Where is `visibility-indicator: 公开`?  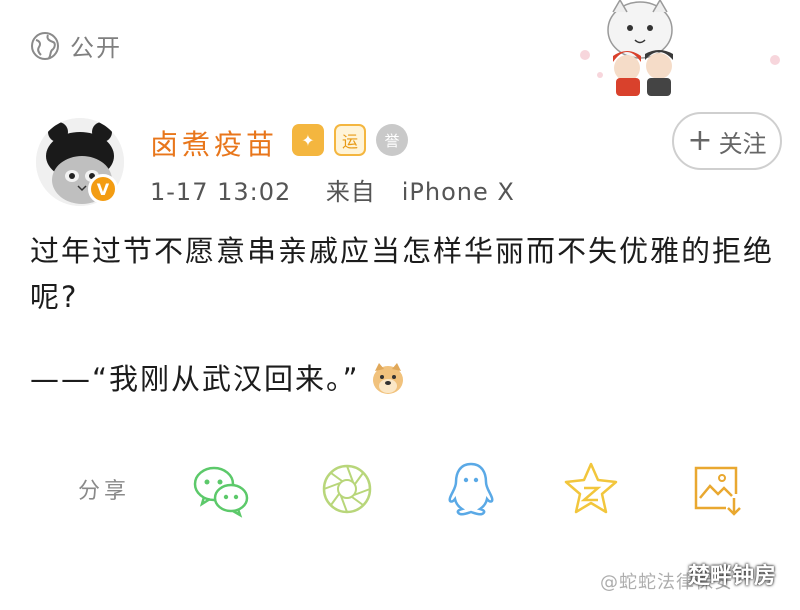
visibility-indicator: 公开 is located at coordinates (76, 45).